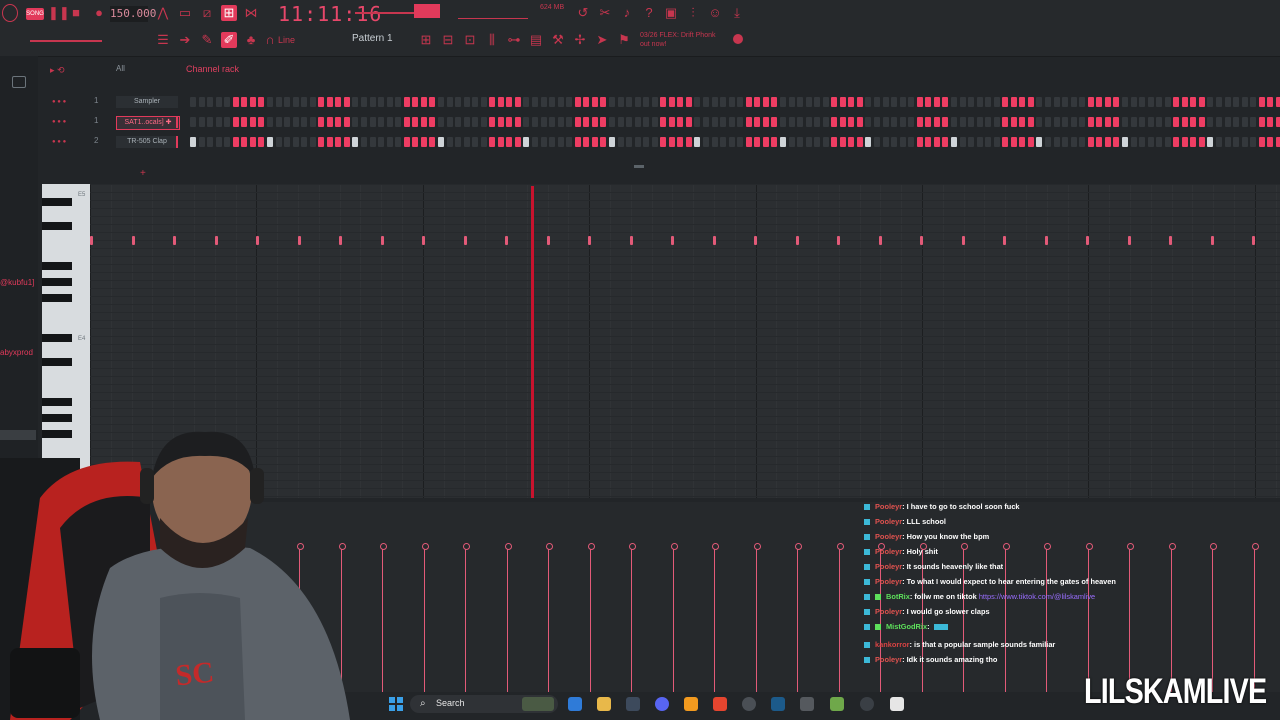 The image size is (1280, 720). What do you see at coordinates (532, 342) in the screenshot?
I see `playhead-marker` at bounding box center [532, 342].